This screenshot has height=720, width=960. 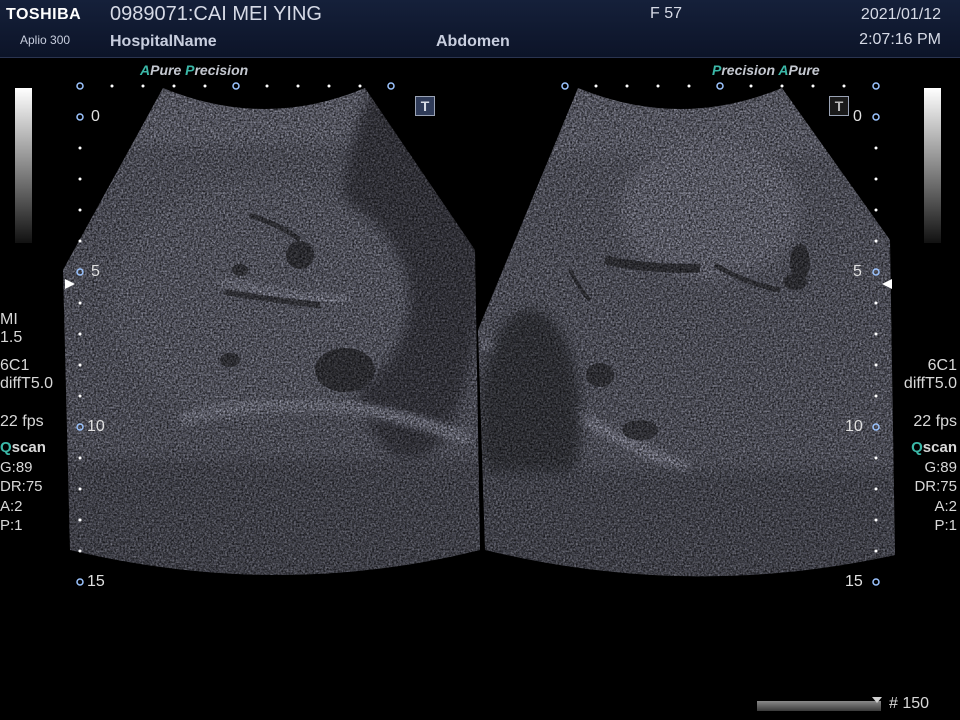 I want to click on right-fps: 22 fps, so click(x=935, y=422).